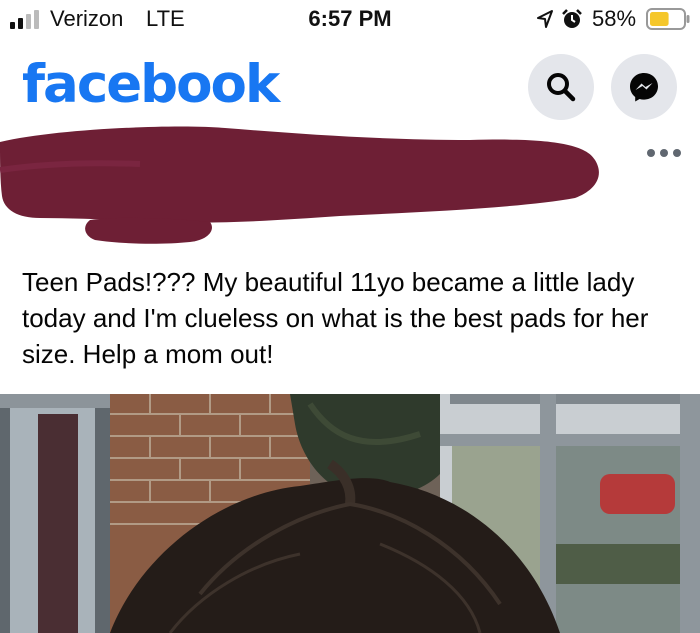 This screenshot has width=700, height=633. I want to click on messenger-icon, so click(644, 87).